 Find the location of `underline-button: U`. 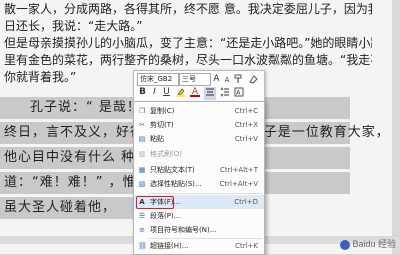

underline-button: U is located at coordinates (166, 92).